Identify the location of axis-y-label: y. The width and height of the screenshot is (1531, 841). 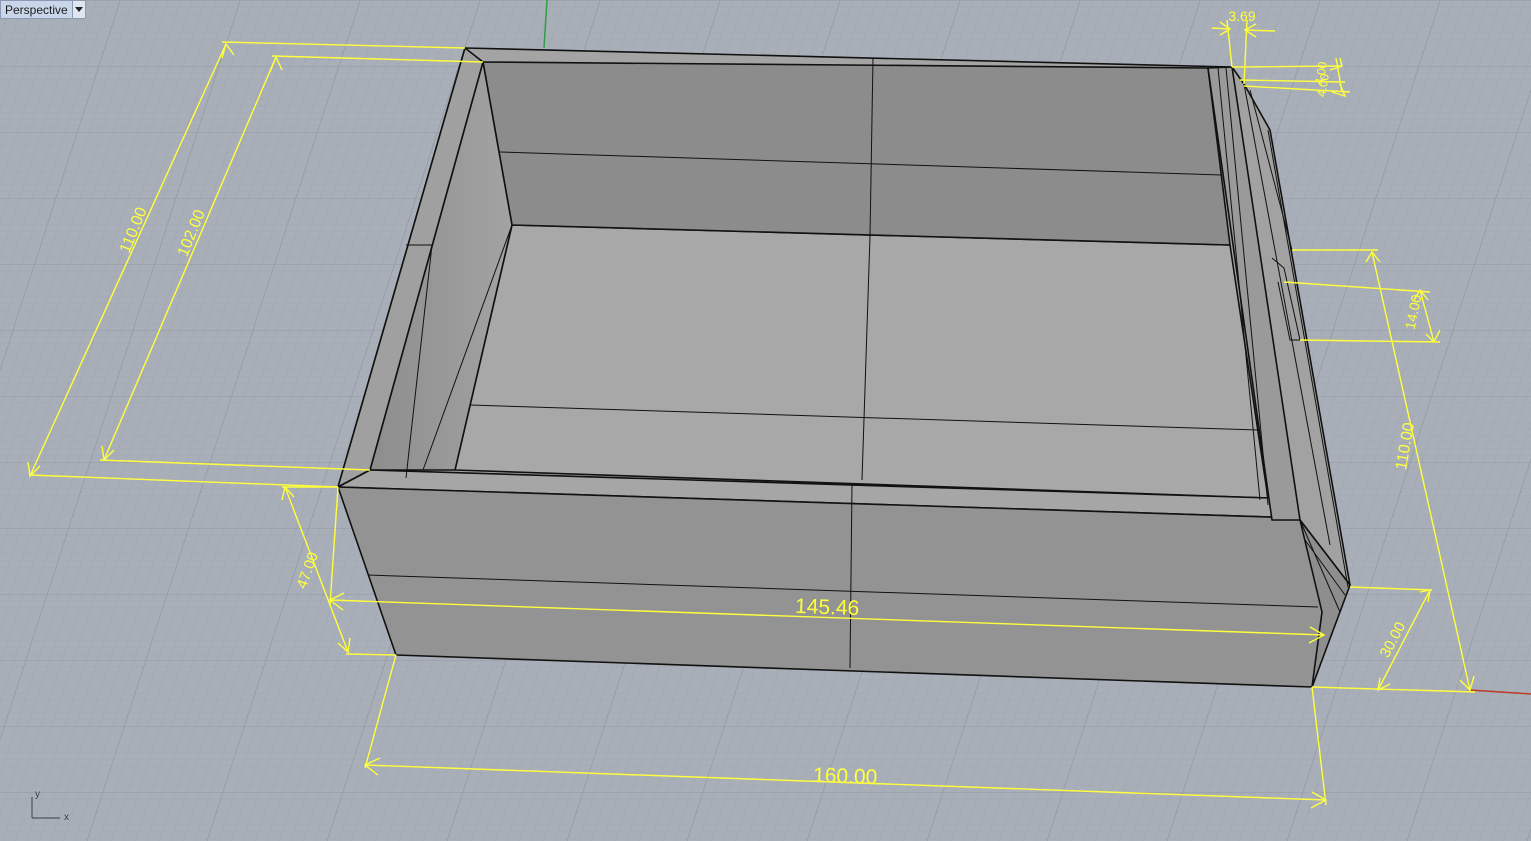
(37, 794).